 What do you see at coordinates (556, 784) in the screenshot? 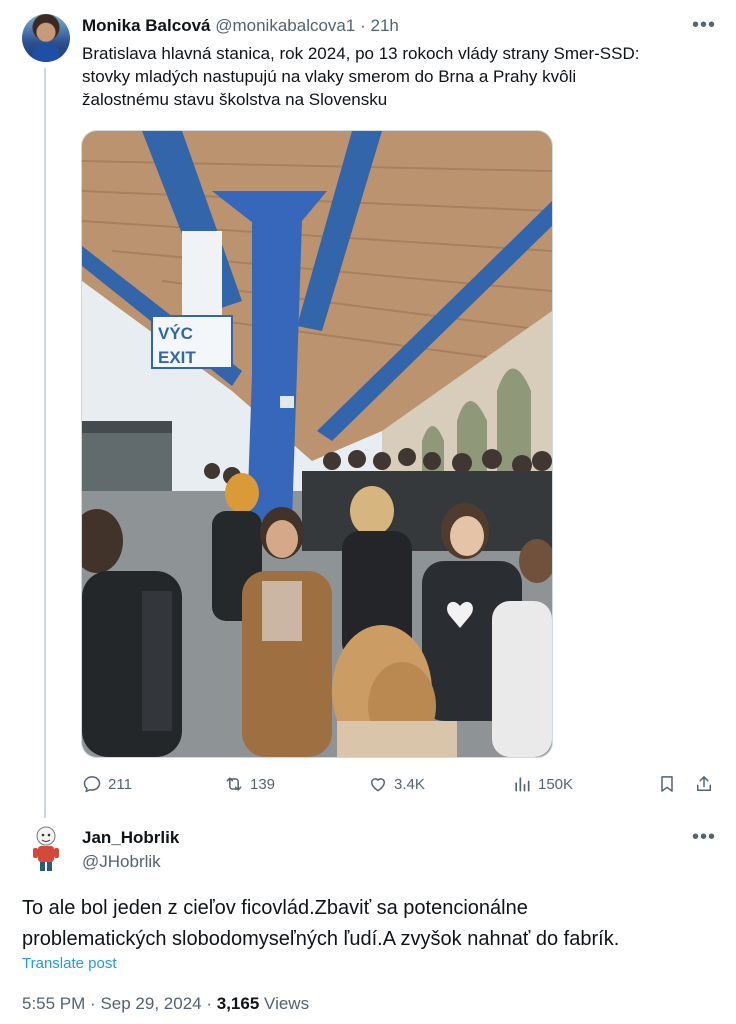
I see `views-count: 150K` at bounding box center [556, 784].